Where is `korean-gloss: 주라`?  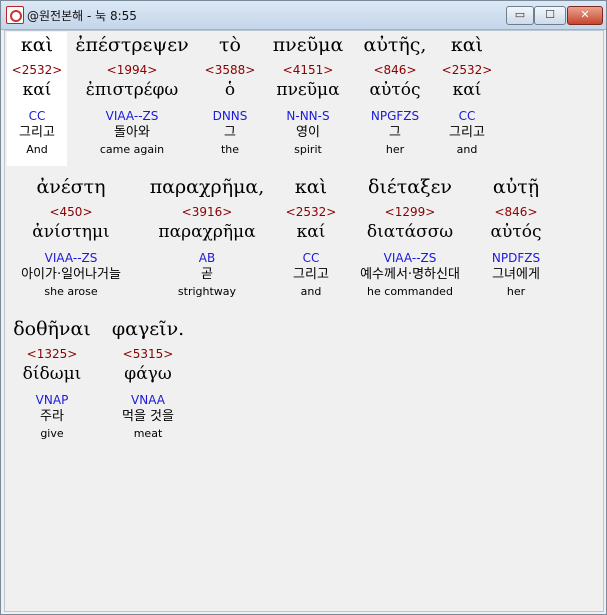
korean-gloss: 주라 is located at coordinates (52, 416).